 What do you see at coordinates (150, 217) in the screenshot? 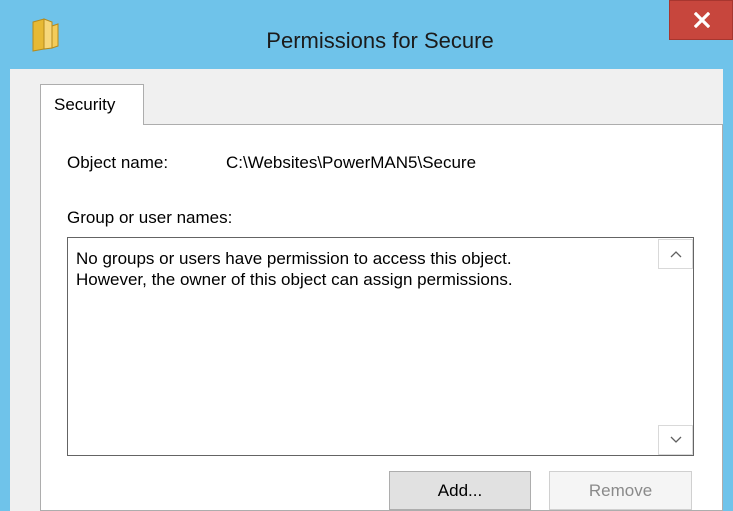
I see `group-or-user-names-label: Group or user names:` at bounding box center [150, 217].